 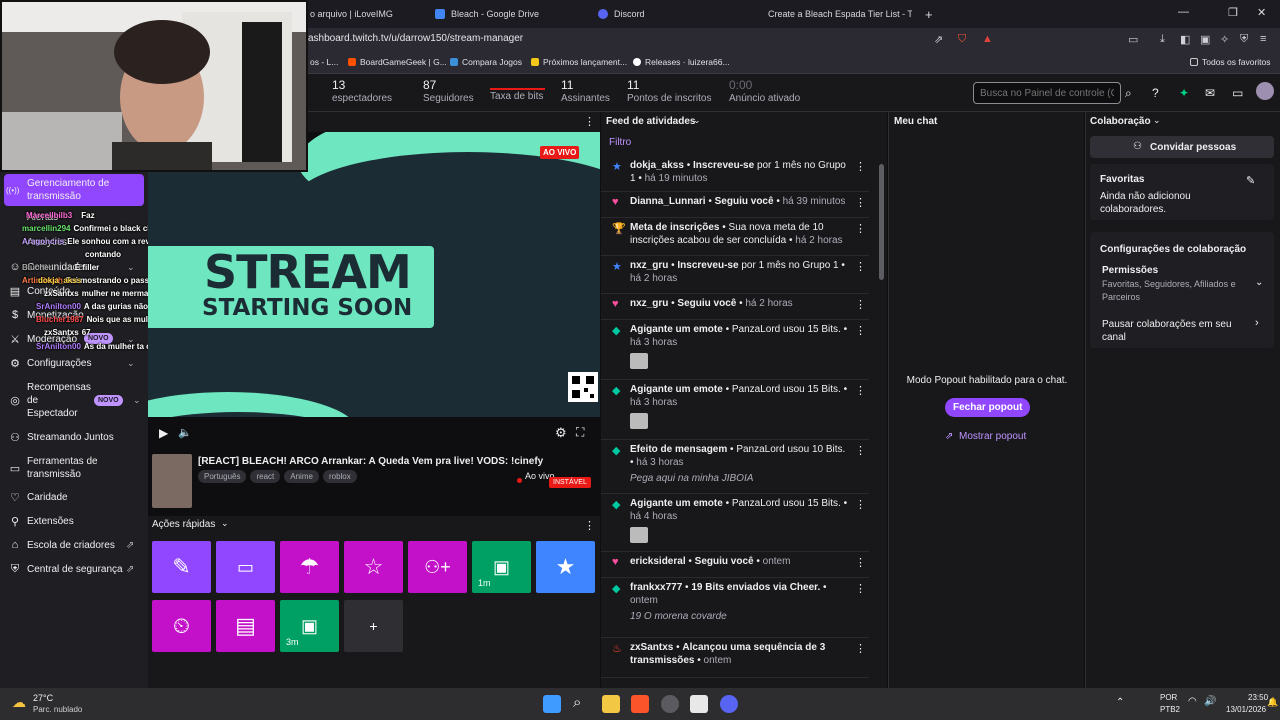 I want to click on input-lang-1: POR, so click(x=1168, y=697).